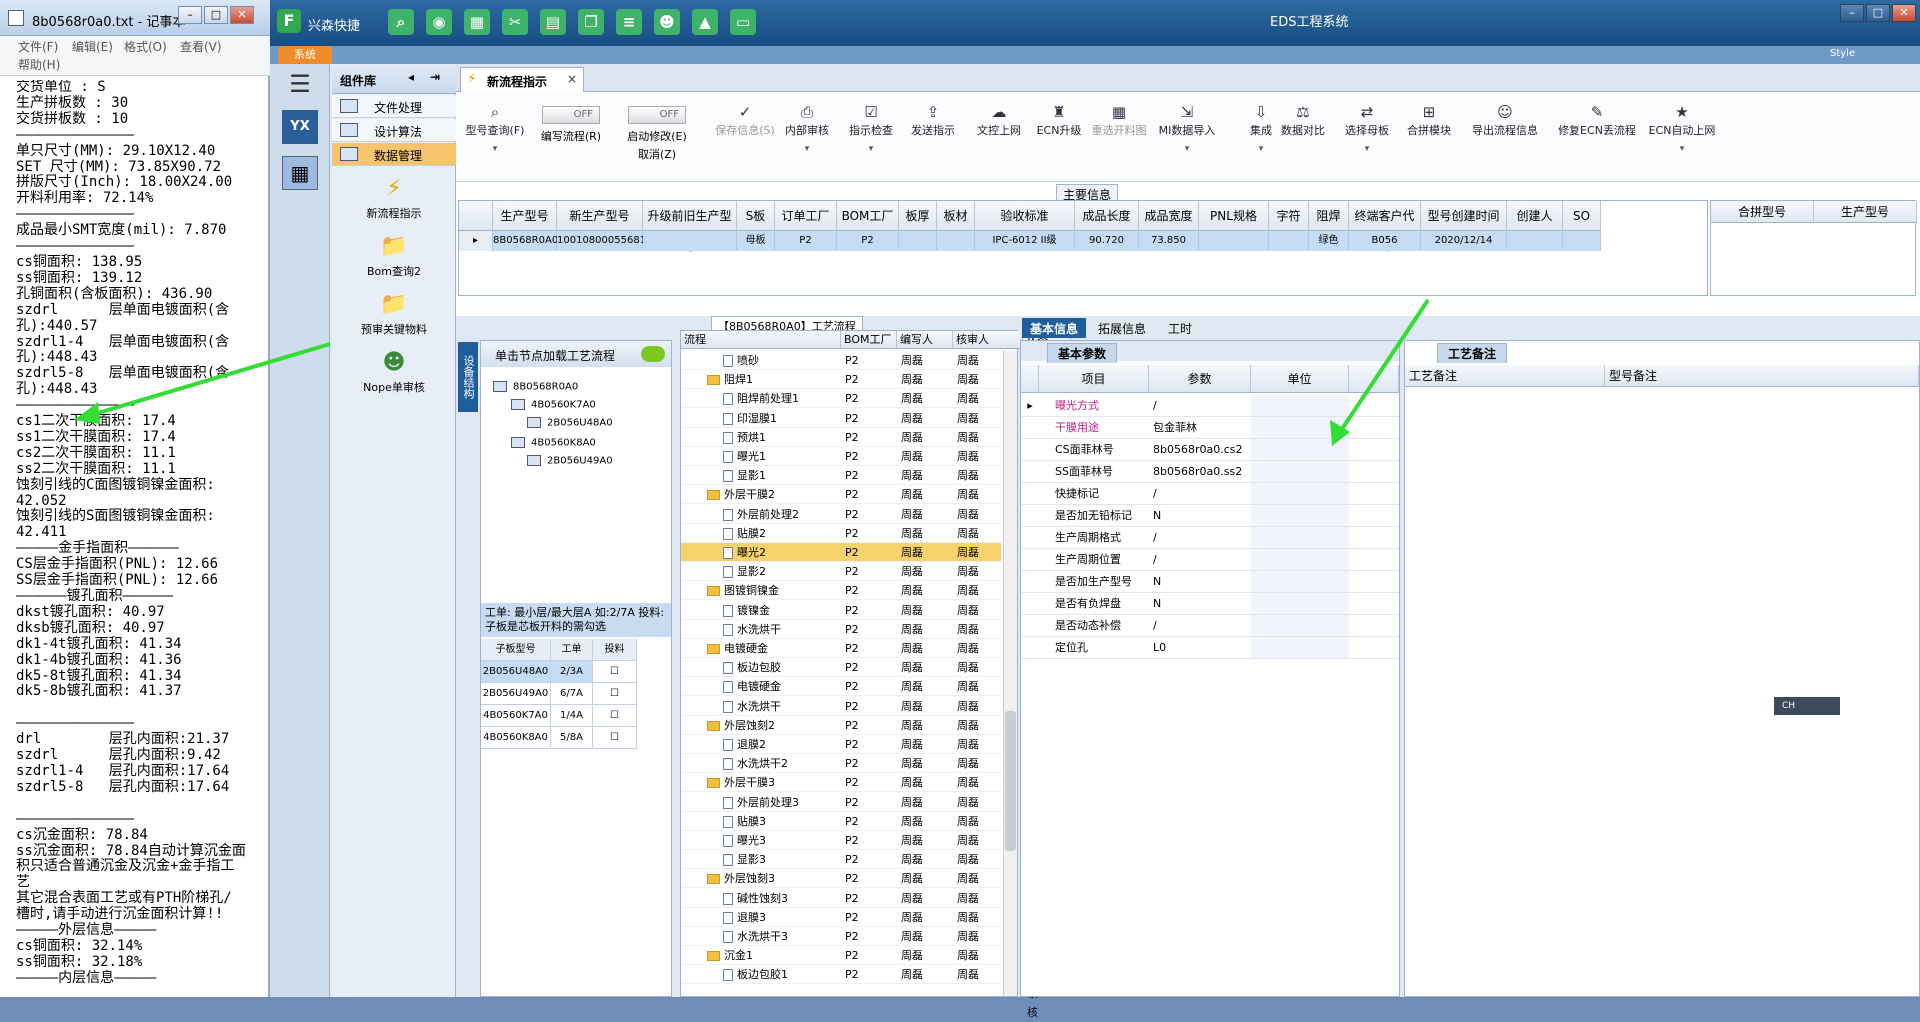 The width and height of the screenshot is (1920, 1022). What do you see at coordinates (629, 22) in the screenshot?
I see `list-icon: ≡` at bounding box center [629, 22].